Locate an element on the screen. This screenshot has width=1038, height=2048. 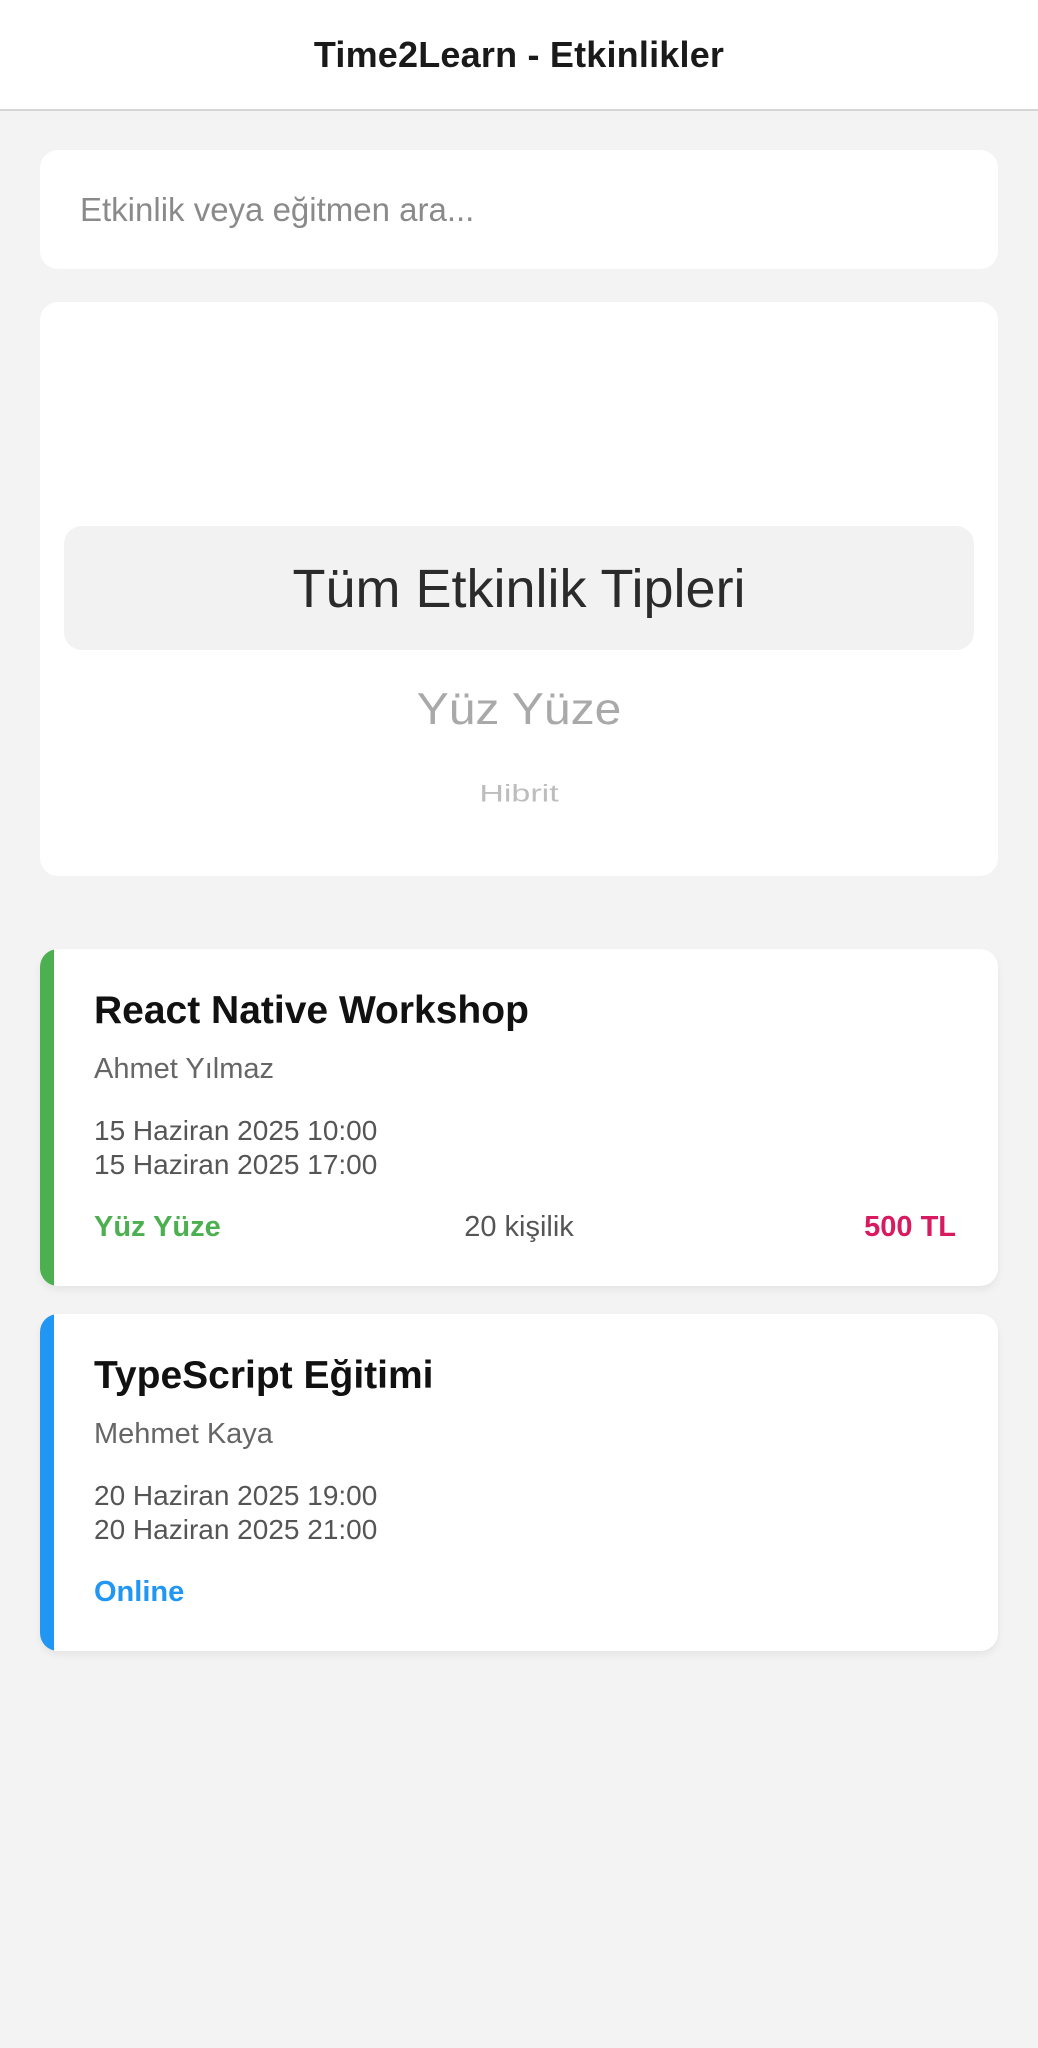
event-capacity: 20 kişilik is located at coordinates (519, 1227).